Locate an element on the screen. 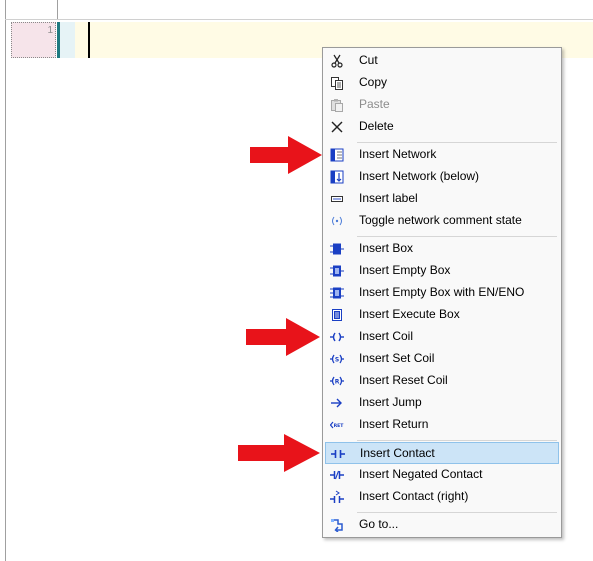  menu-item-insert-empty-box-en-eno: Insert Empty Box with EN/ENO is located at coordinates (442, 293).